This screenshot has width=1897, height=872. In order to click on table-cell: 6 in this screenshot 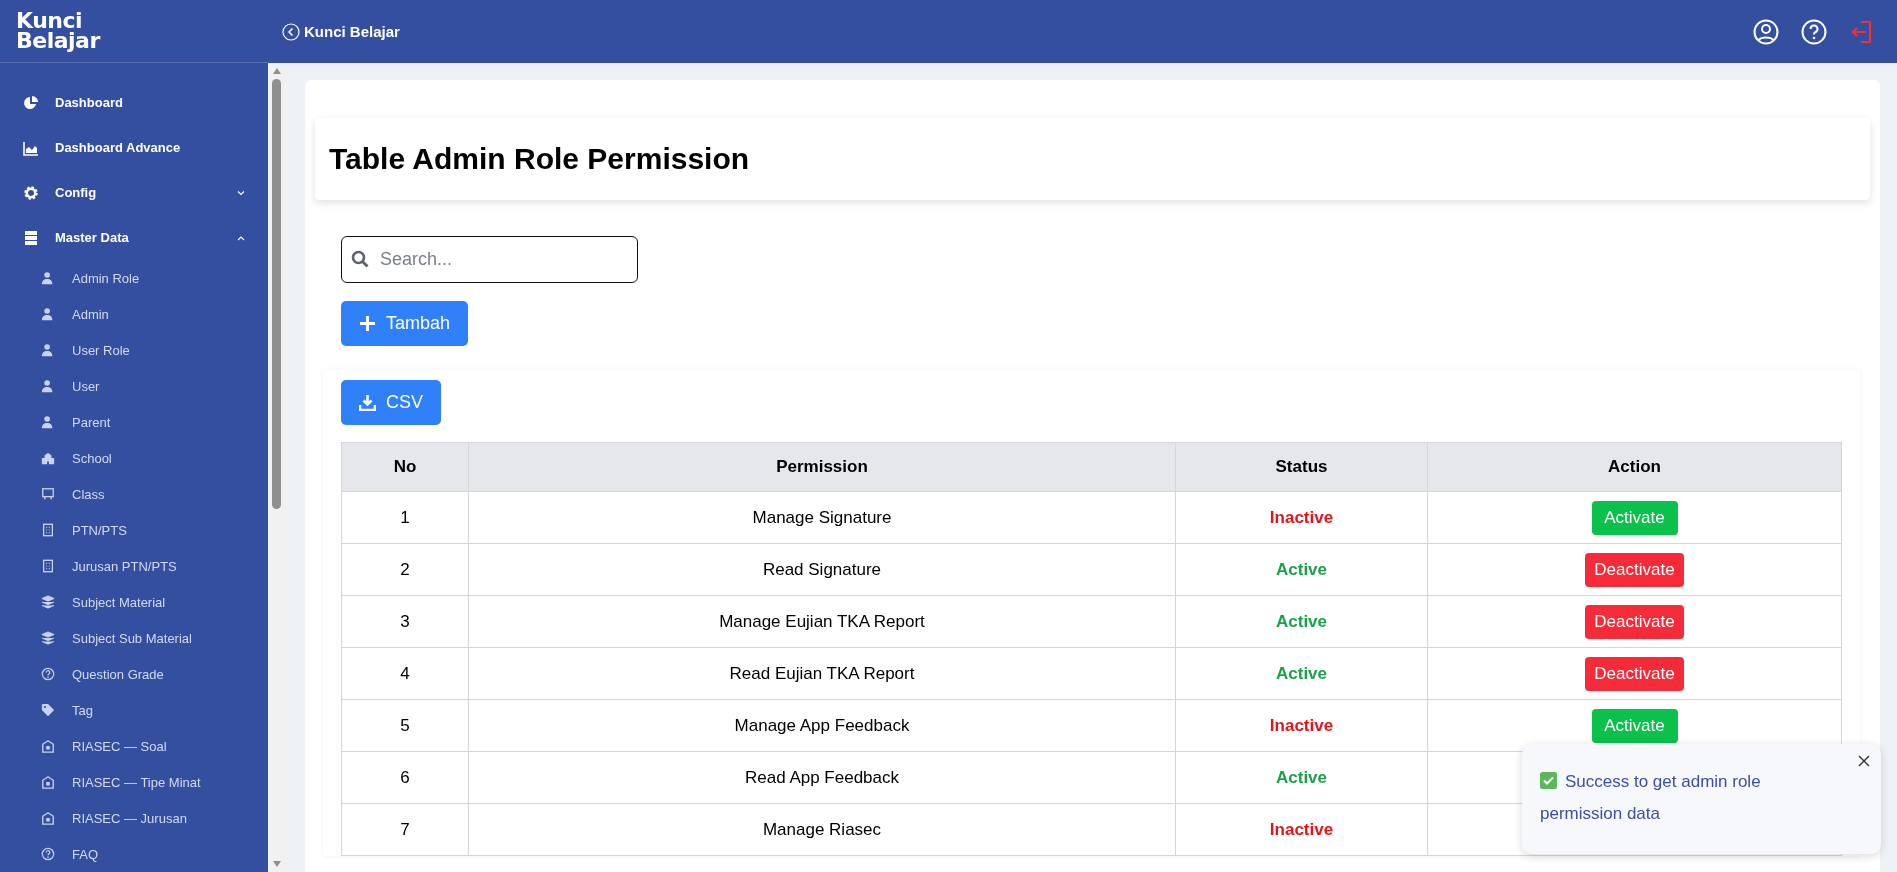, I will do `click(405, 777)`.